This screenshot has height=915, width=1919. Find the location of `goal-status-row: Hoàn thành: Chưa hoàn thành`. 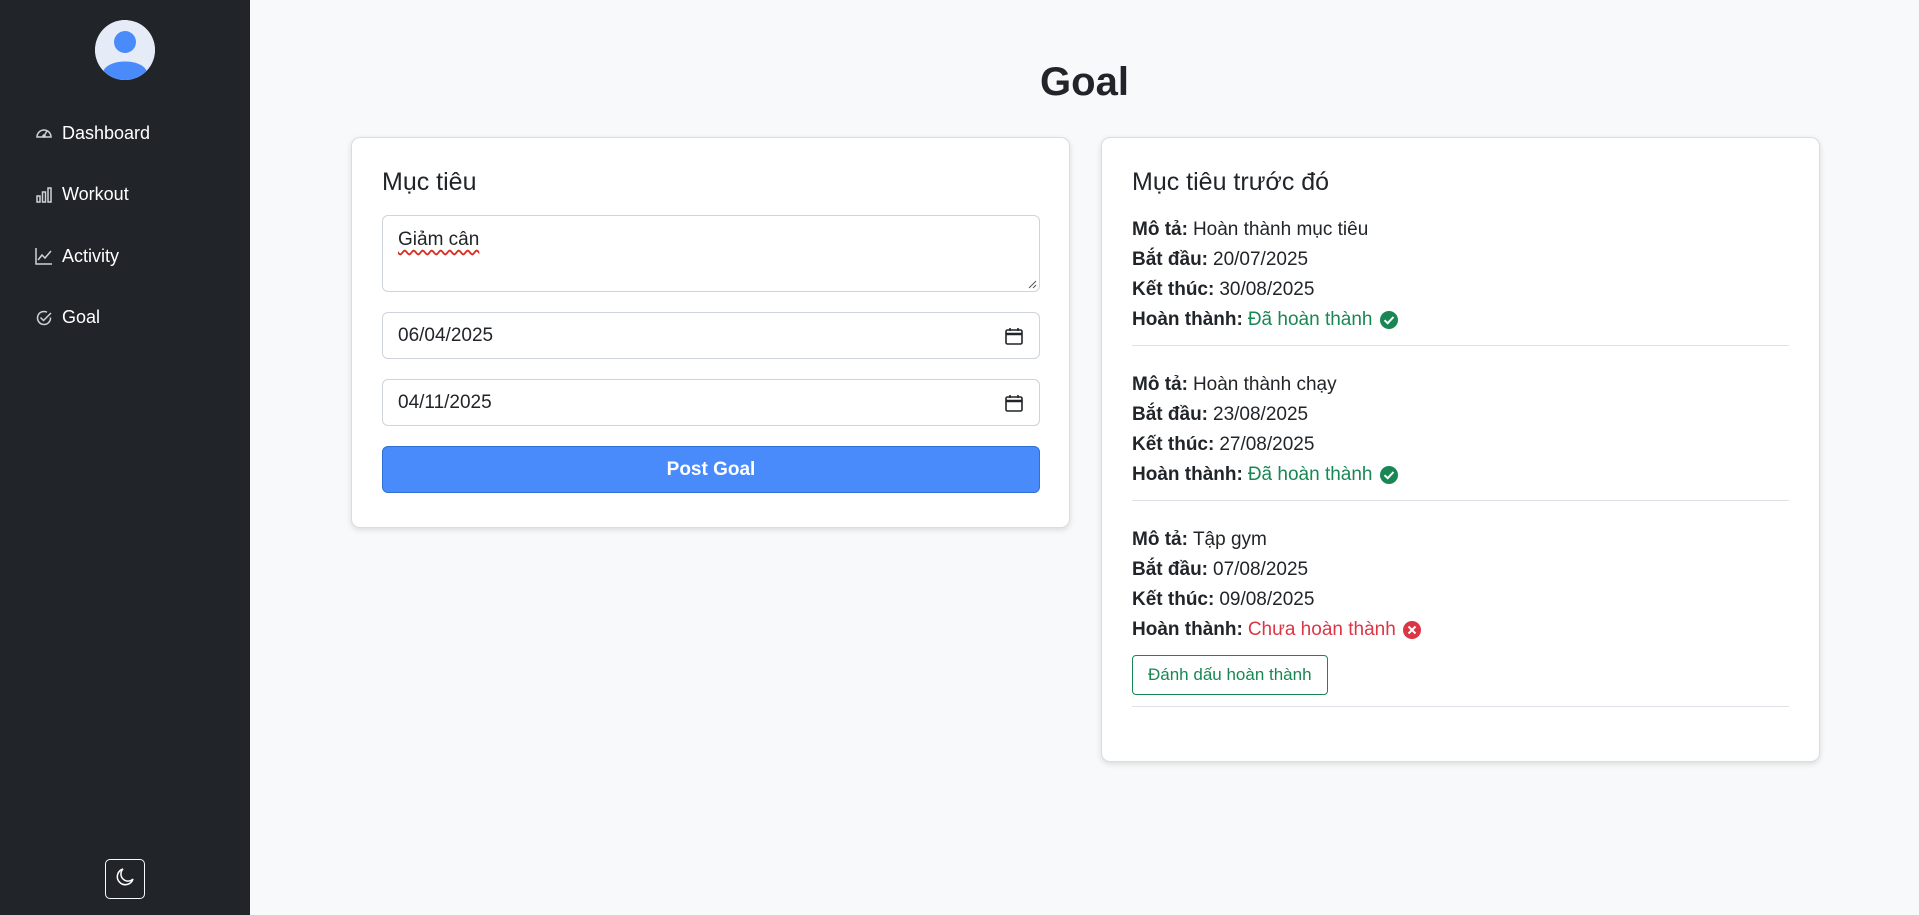

goal-status-row: Hoàn thành: Chưa hoàn thành is located at coordinates (1460, 630).